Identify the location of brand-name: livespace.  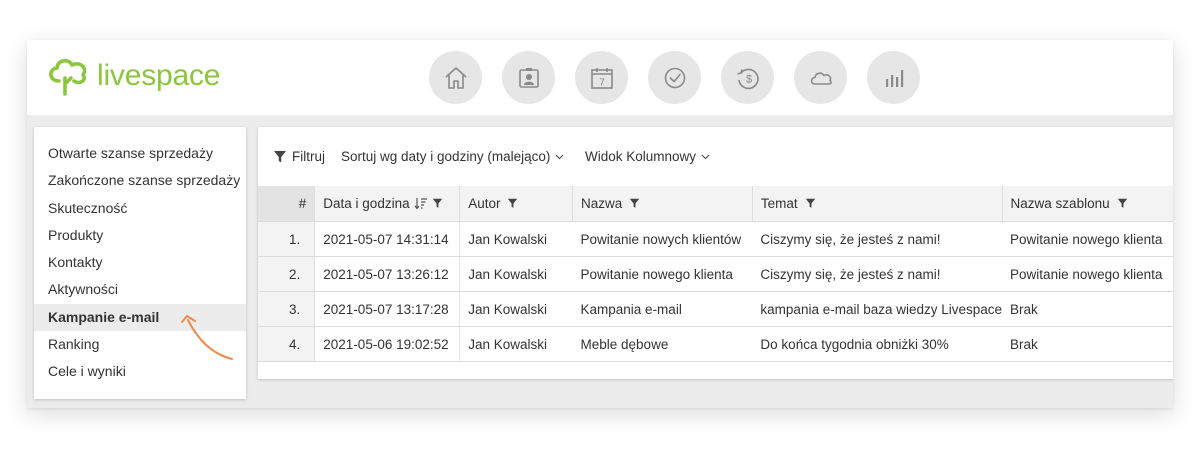
(159, 75).